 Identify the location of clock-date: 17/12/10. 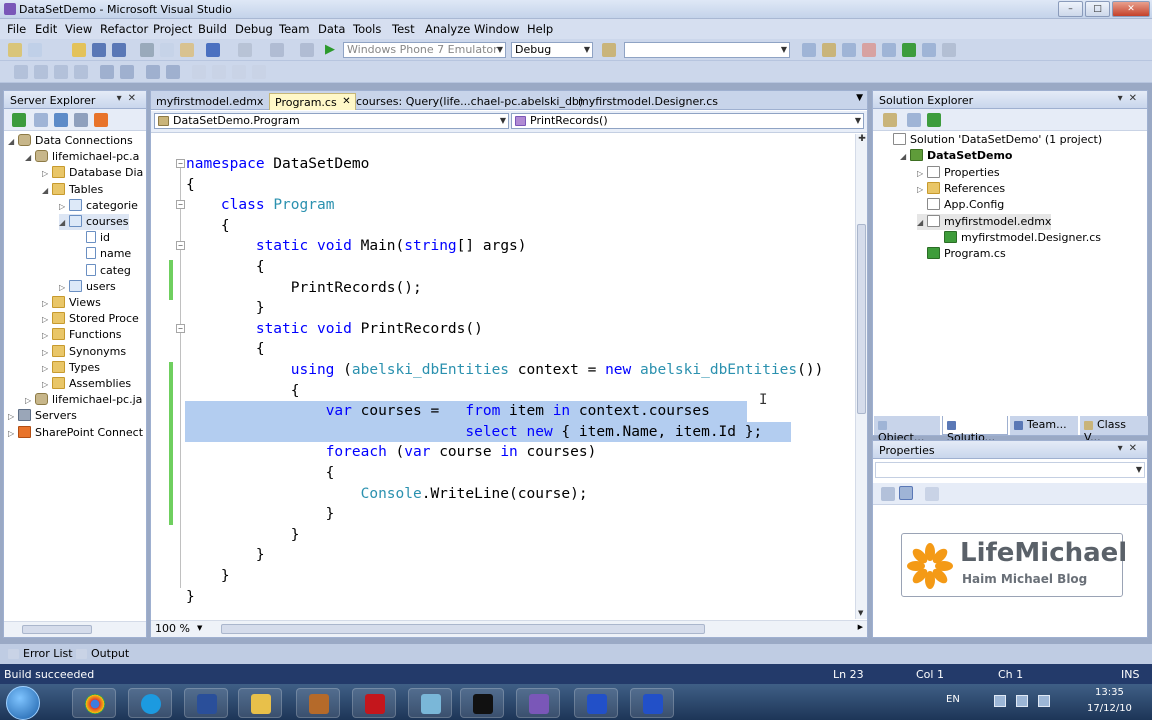
(1109, 708).